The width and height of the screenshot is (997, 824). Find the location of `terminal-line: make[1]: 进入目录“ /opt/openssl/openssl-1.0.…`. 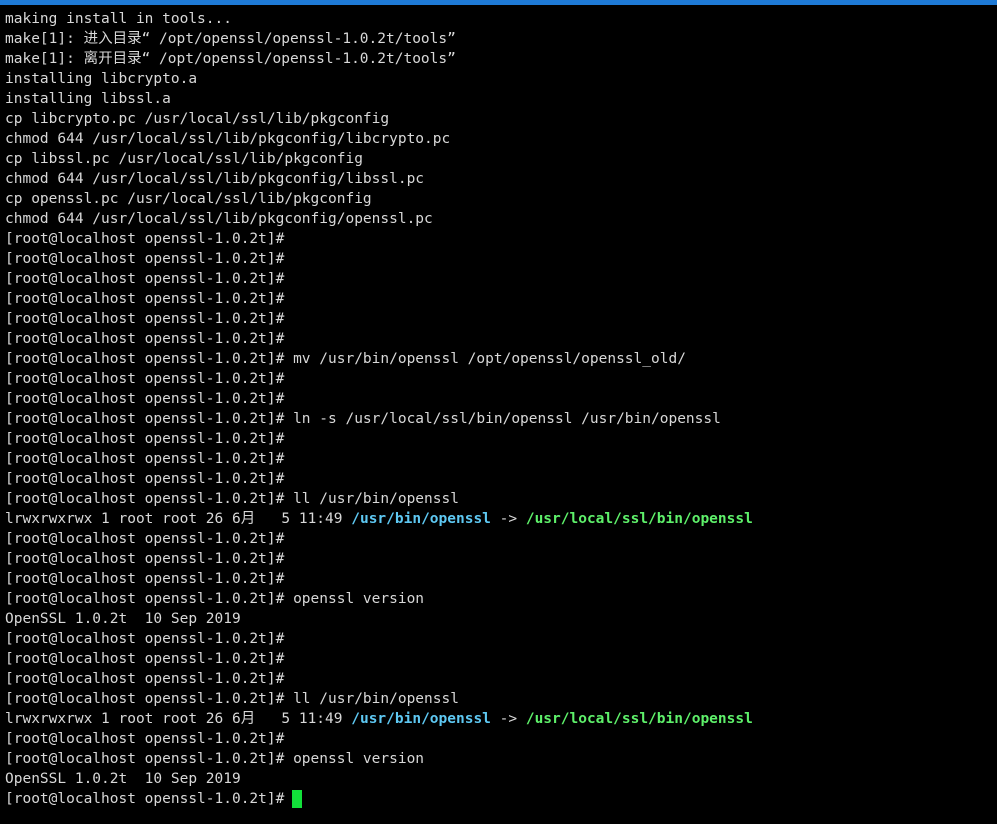

terminal-line: make[1]: 进入目录“ /opt/openssl/openssl-1.0.… is located at coordinates (500, 39).